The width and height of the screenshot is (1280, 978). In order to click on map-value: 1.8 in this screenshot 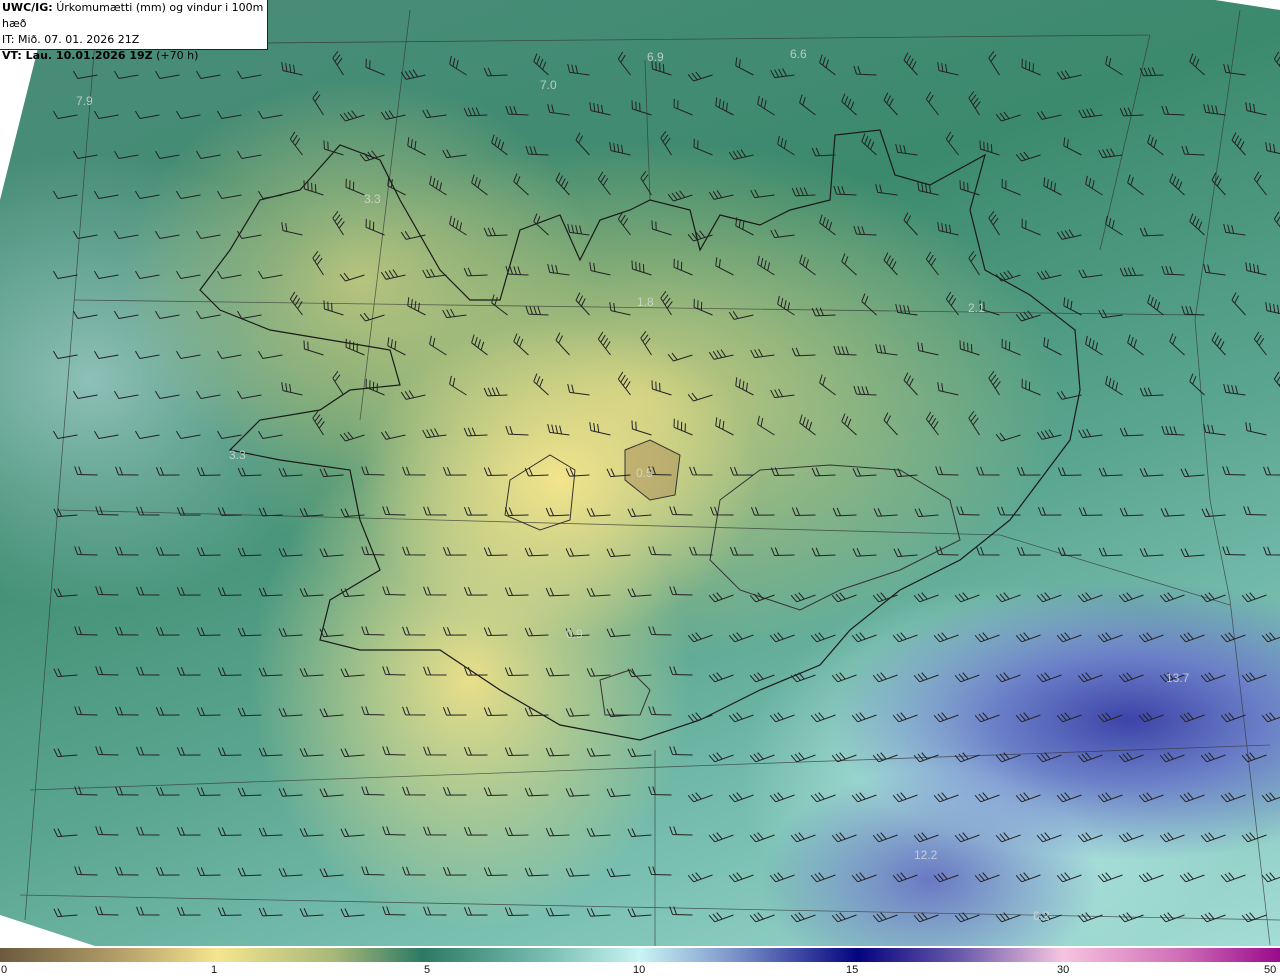, I will do `click(645, 302)`.